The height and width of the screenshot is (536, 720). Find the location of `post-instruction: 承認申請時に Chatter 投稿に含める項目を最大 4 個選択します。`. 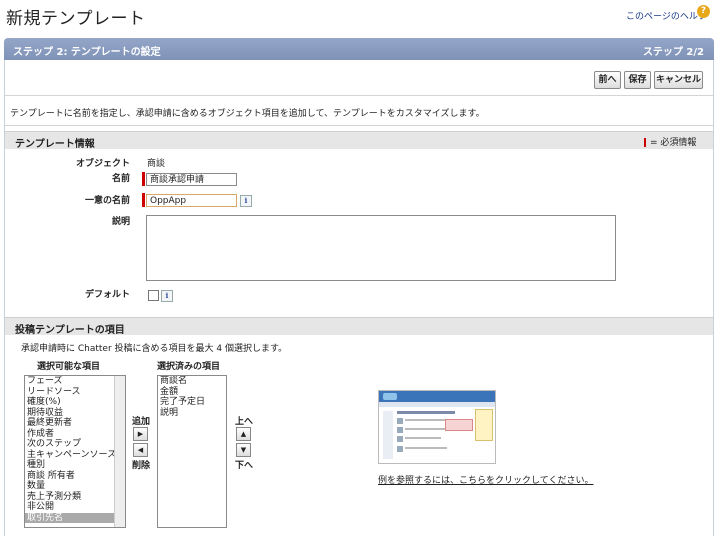

post-instruction: 承認申請時に Chatter 投稿に含める項目を最大 4 個選択します。 is located at coordinates (154, 349).